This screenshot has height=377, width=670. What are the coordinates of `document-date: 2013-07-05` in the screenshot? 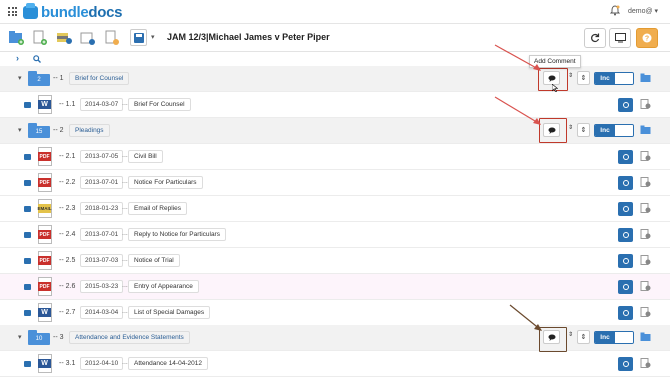 It's located at (102, 156).